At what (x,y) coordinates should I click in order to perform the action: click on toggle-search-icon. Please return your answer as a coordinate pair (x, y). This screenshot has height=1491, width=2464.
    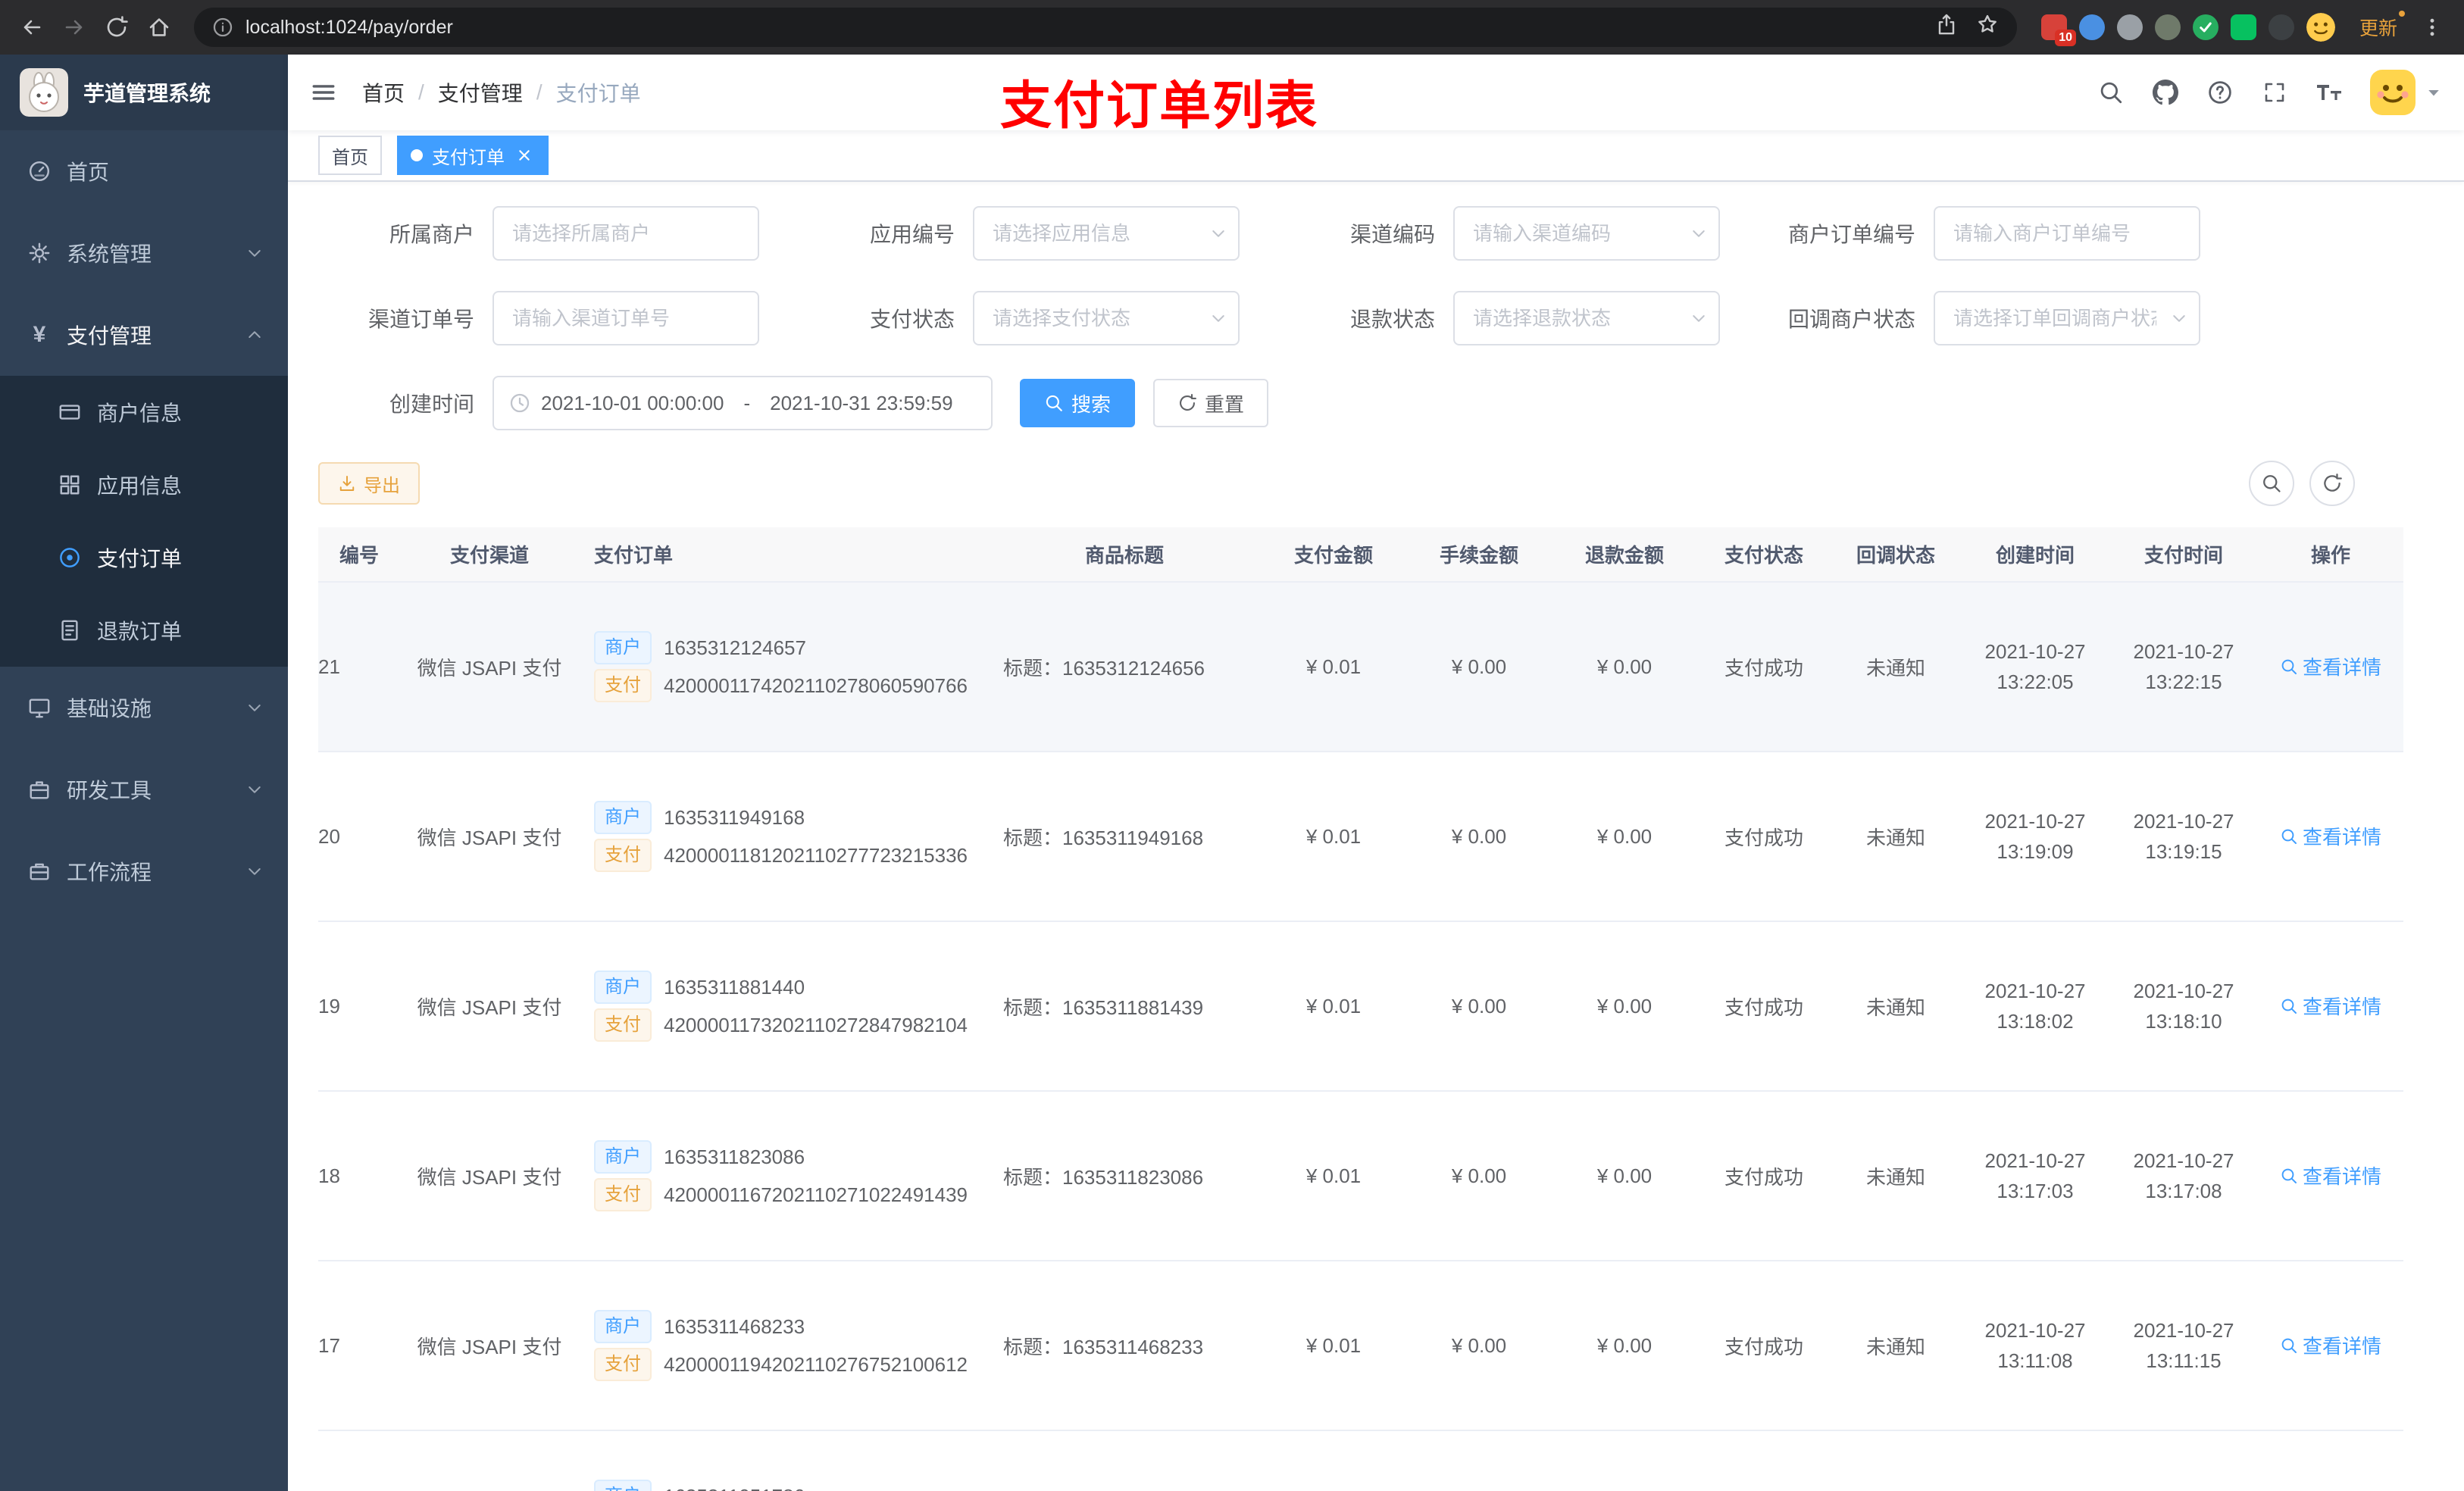
    Looking at the image, I should click on (2271, 483).